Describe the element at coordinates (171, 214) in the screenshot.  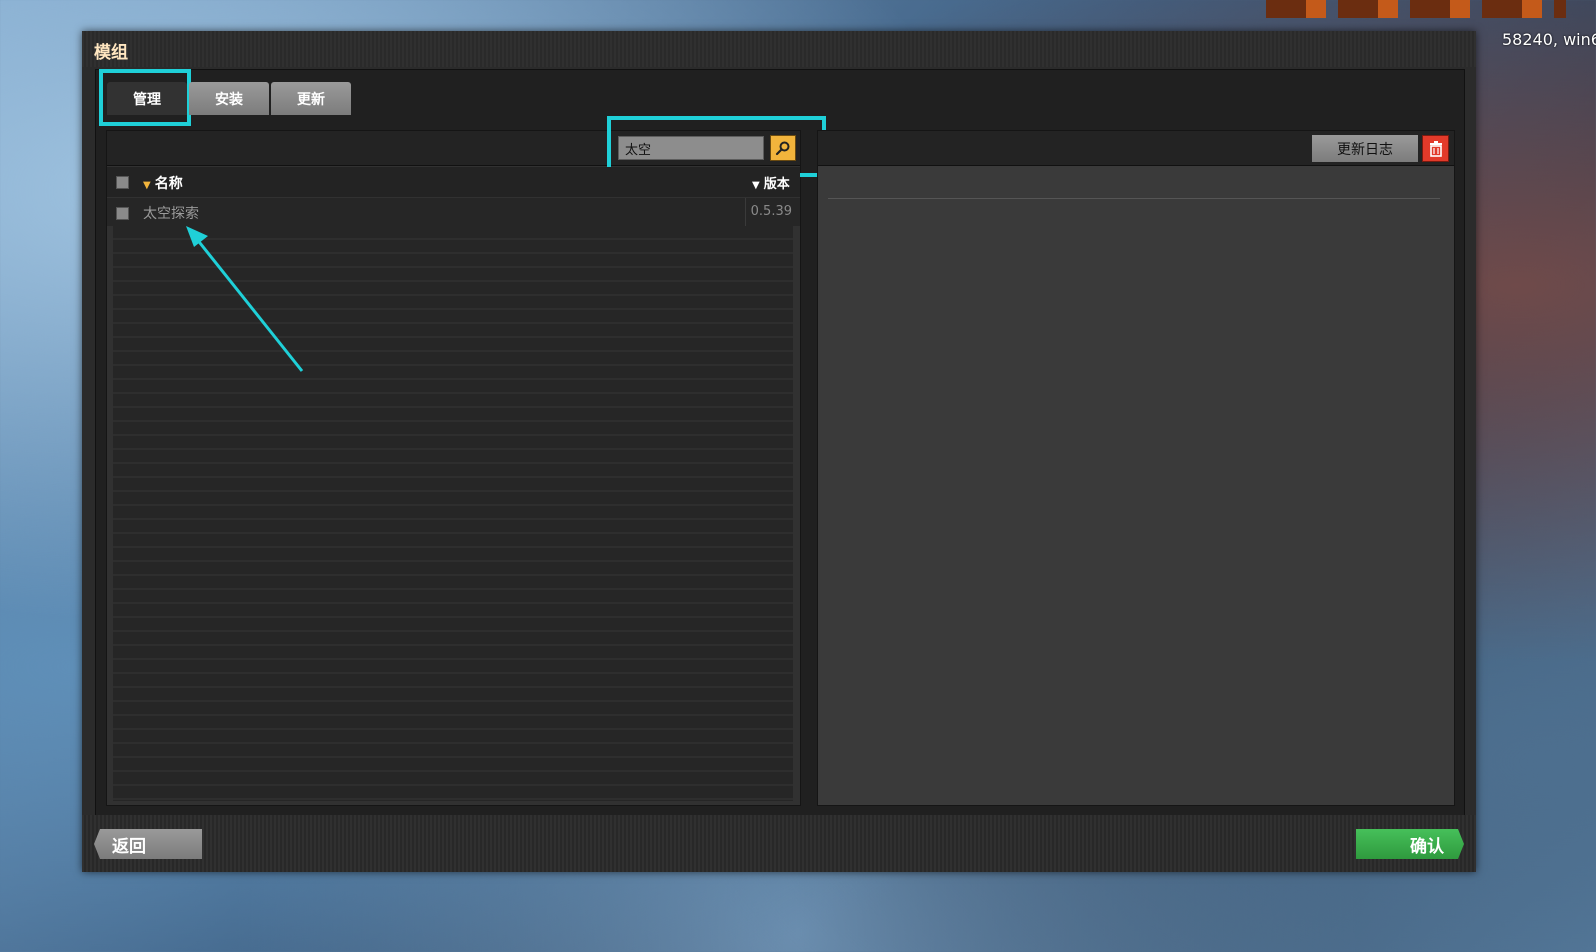
I see `mod-name: 太空探索` at that location.